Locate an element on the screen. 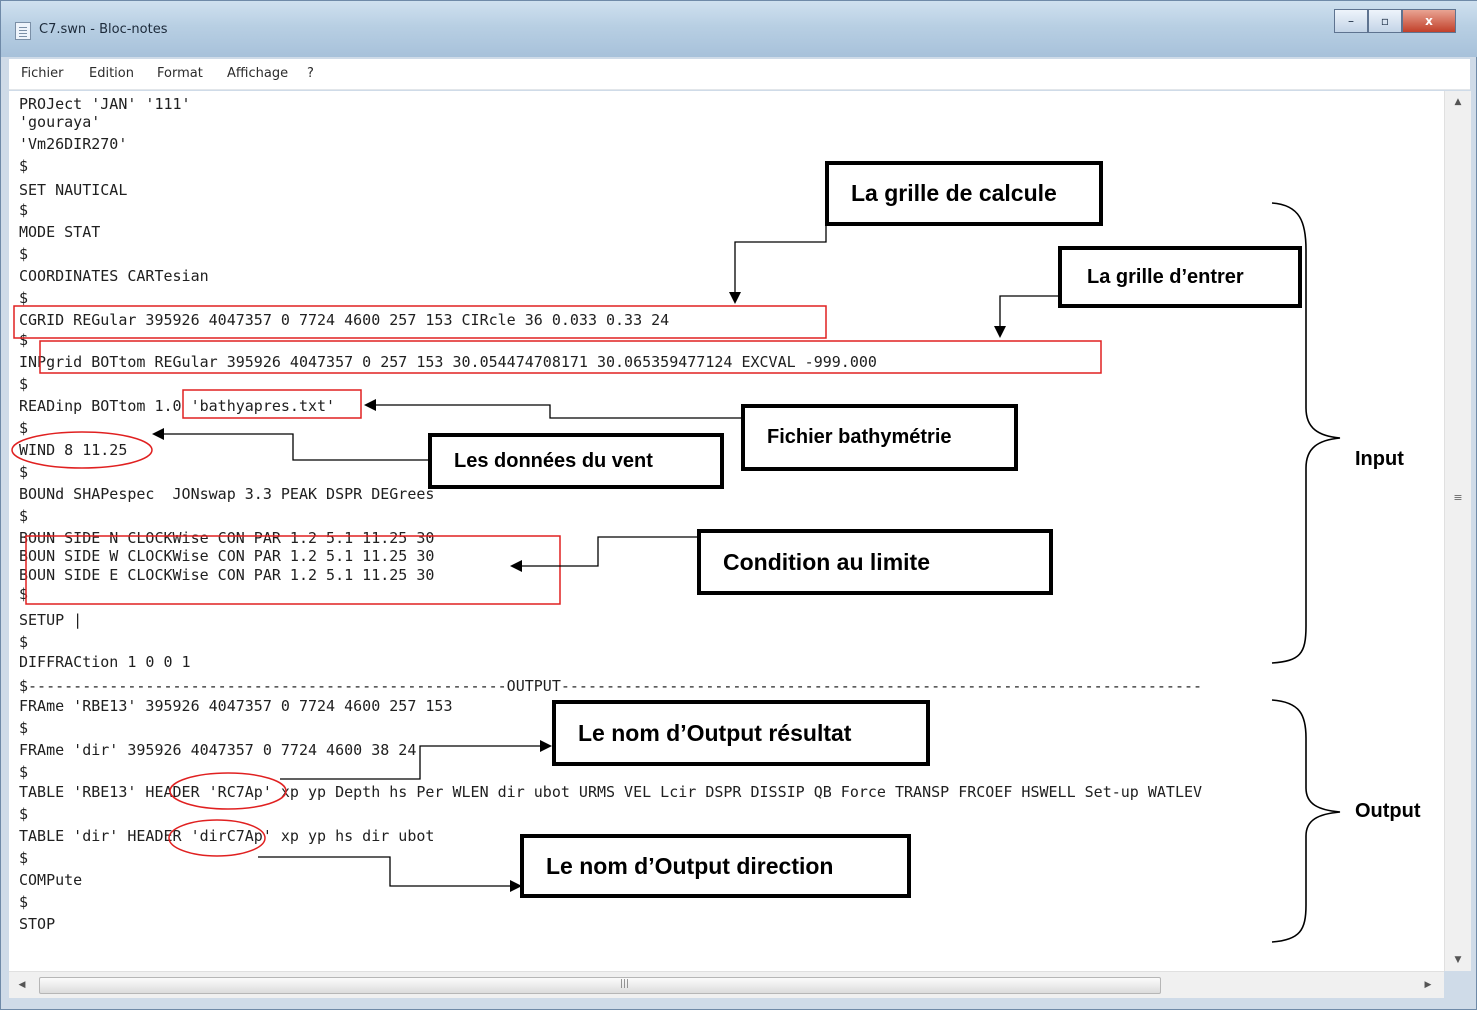 Image resolution: width=1477 pixels, height=1010 pixels. arrowhead-fichier-bathy is located at coordinates (370, 405).